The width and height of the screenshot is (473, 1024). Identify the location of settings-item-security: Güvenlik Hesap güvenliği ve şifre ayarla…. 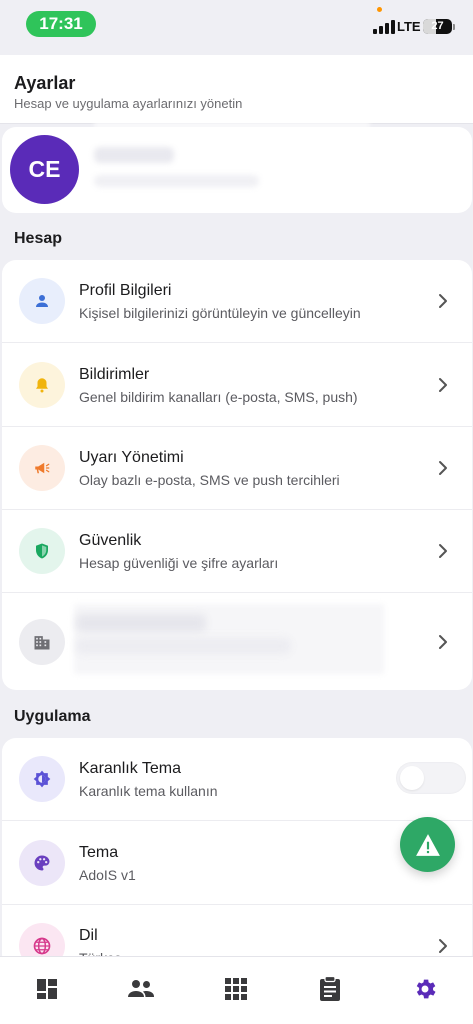
(237, 551).